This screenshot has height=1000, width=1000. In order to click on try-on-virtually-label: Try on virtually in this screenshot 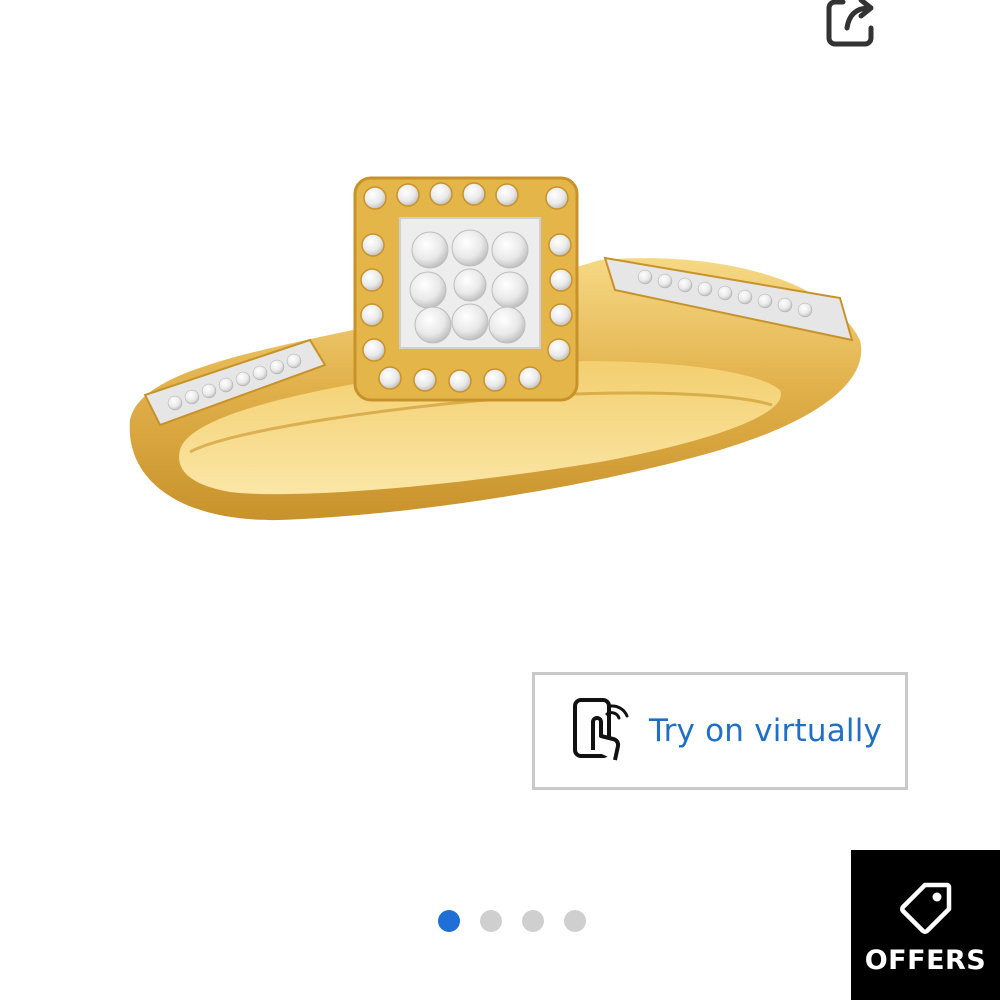, I will do `click(766, 731)`.